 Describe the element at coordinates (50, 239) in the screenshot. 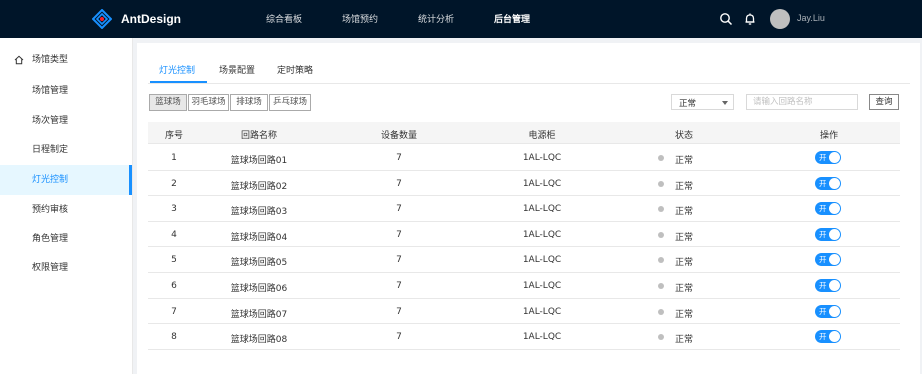

I see `sidebar-item-label: 角色管理` at that location.